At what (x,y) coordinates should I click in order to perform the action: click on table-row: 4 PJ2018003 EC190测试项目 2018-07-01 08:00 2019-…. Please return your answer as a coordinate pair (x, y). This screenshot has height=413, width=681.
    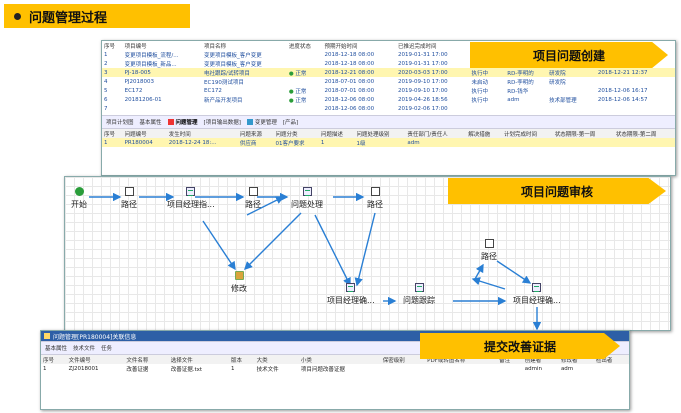
    Looking at the image, I should click on (388, 81).